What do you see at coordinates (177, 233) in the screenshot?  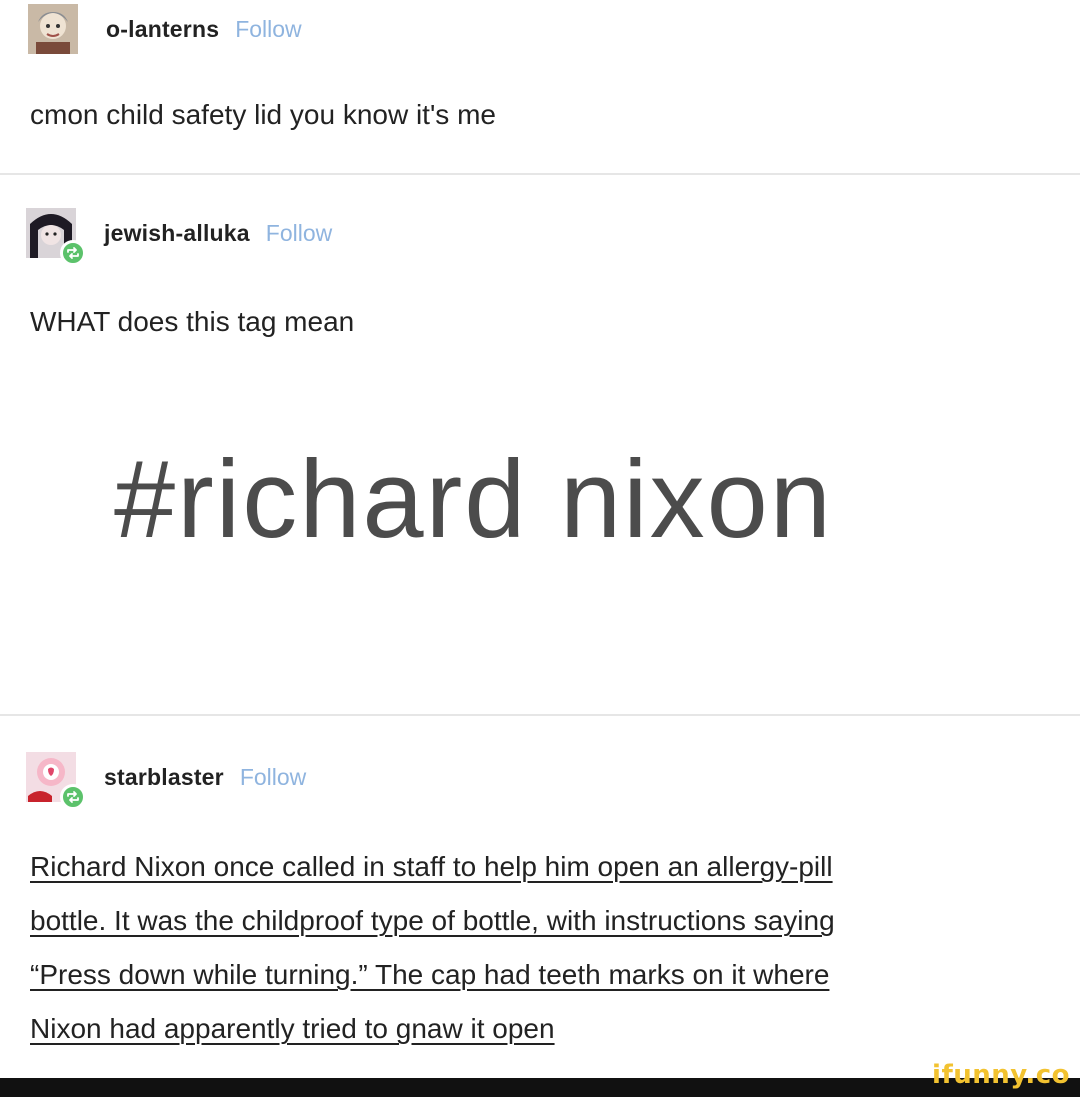 I see `username: jewish-alluka` at bounding box center [177, 233].